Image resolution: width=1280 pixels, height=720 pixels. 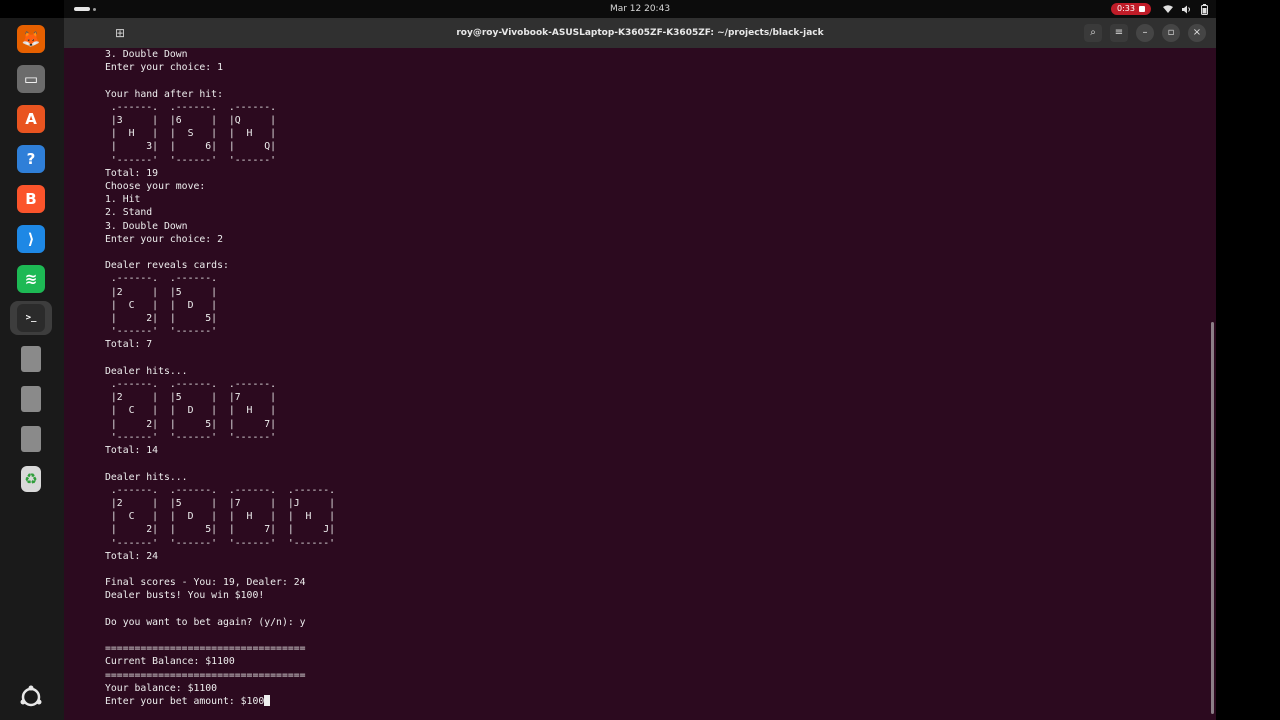 I want to click on help-launcher: ?, so click(x=31, y=159).